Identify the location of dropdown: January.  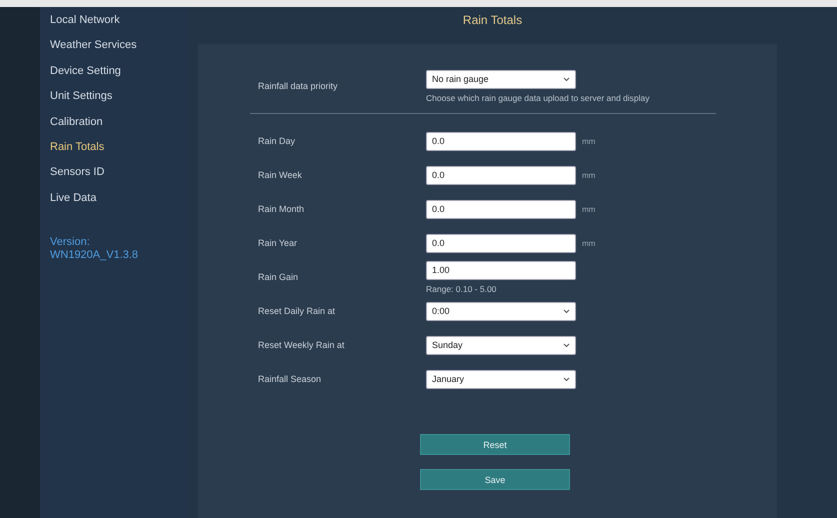
(501, 379).